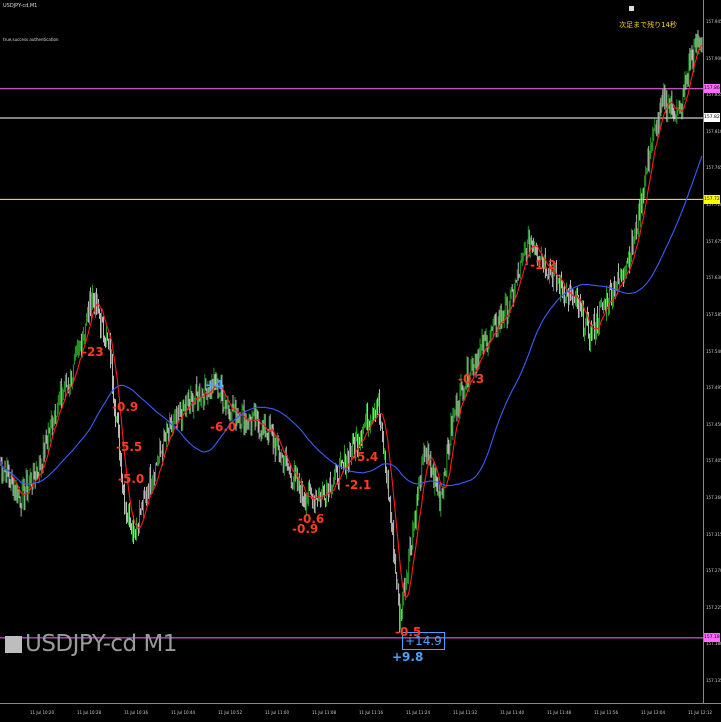  Describe the element at coordinates (230, 712) in the screenshot. I see `time-tick-label: 11 Jul 10:52` at that location.